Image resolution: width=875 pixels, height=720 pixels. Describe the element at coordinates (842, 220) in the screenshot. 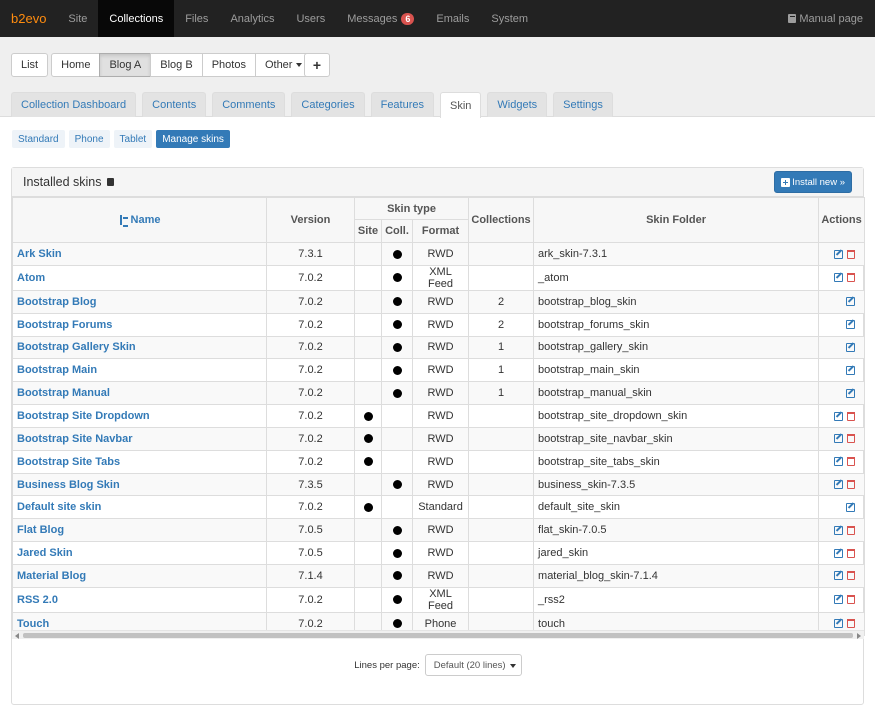

I see `actions-column-header: Actions` at that location.